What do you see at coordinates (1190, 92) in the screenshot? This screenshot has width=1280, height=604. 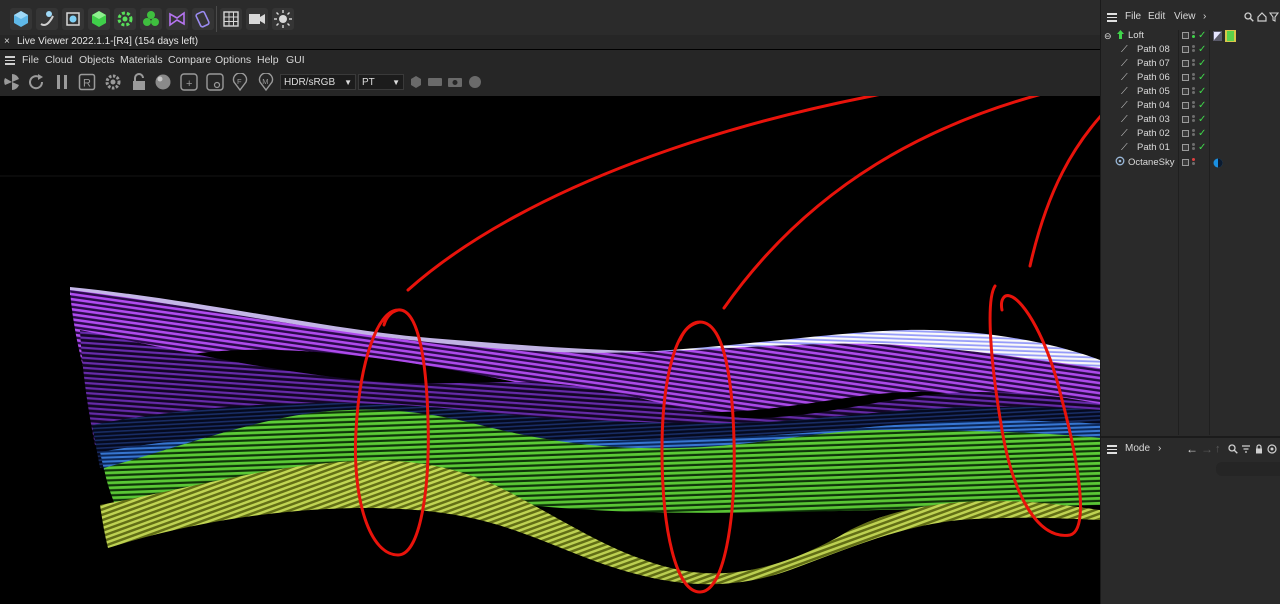 I see `object-row-path-05: ⟋ Path 05 ✓` at bounding box center [1190, 92].